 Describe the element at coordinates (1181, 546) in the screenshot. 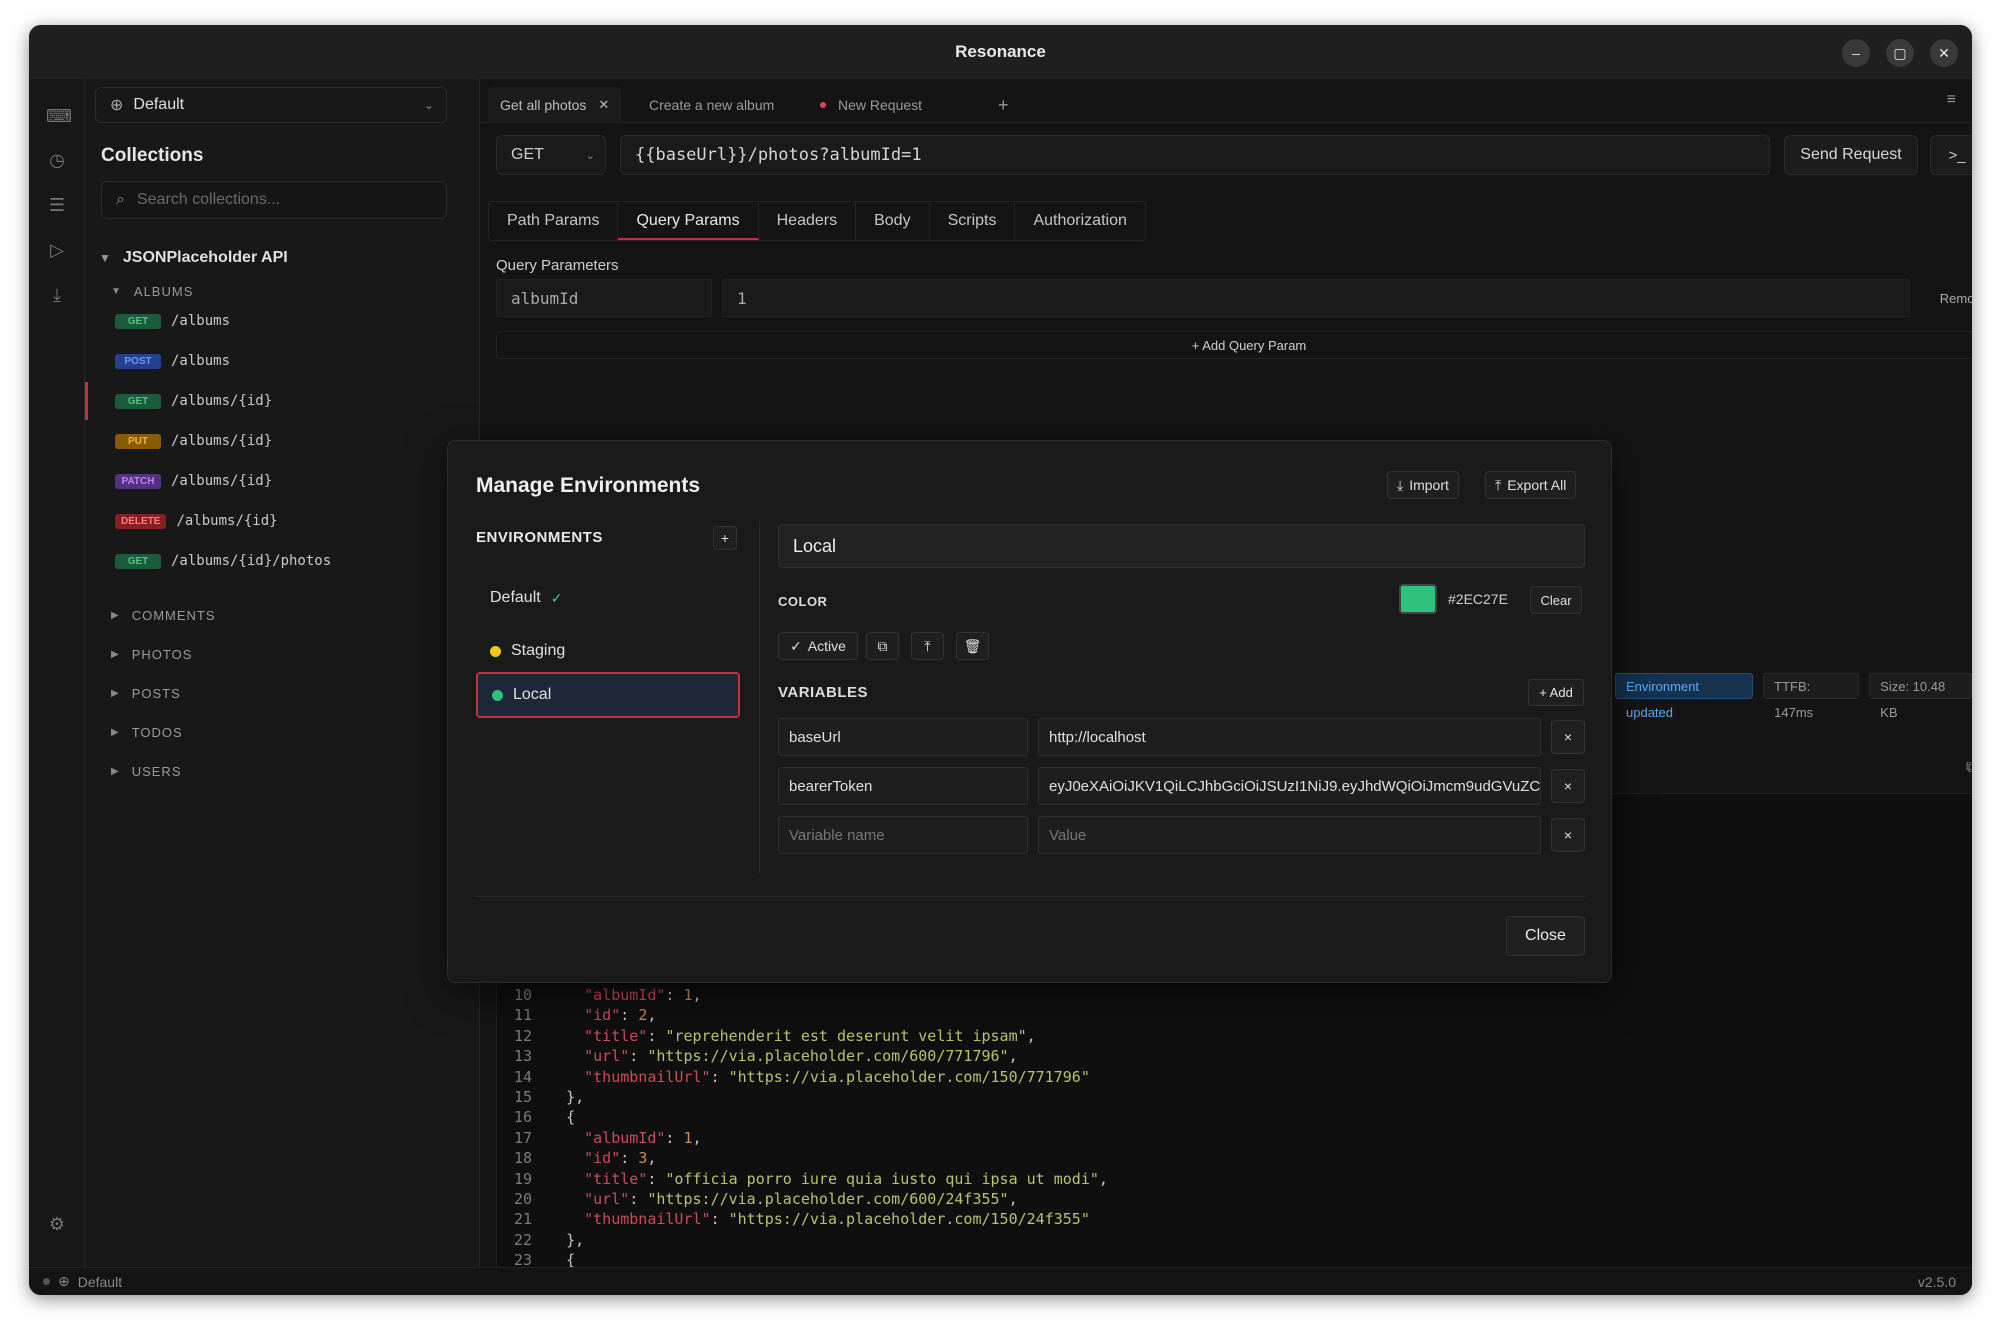

I see `environment-name-input: Local` at that location.